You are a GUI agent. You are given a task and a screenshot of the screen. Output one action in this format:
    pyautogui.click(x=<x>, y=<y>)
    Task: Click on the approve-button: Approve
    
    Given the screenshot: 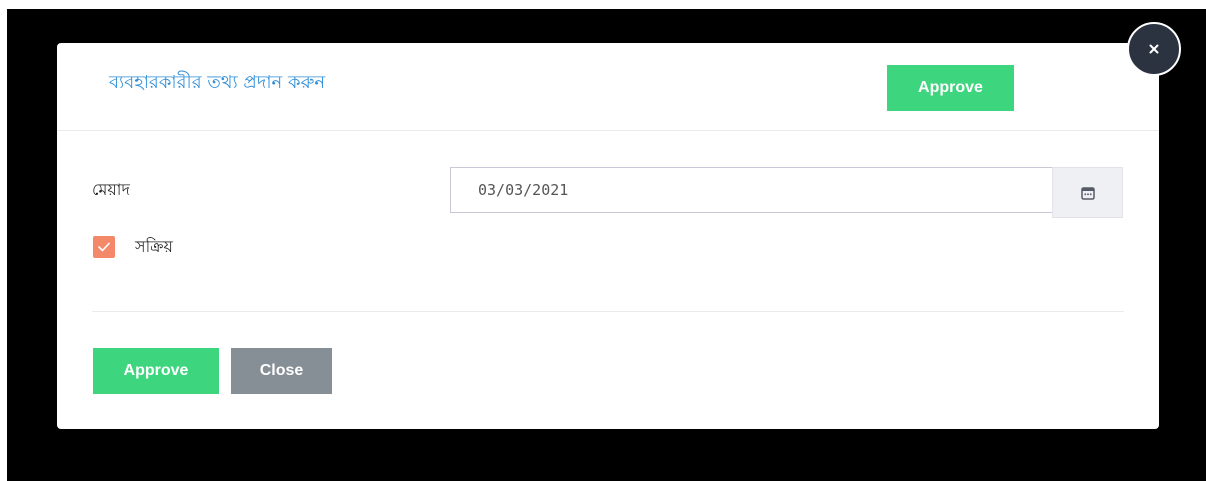 What is the action you would take?
    pyautogui.click(x=156, y=371)
    